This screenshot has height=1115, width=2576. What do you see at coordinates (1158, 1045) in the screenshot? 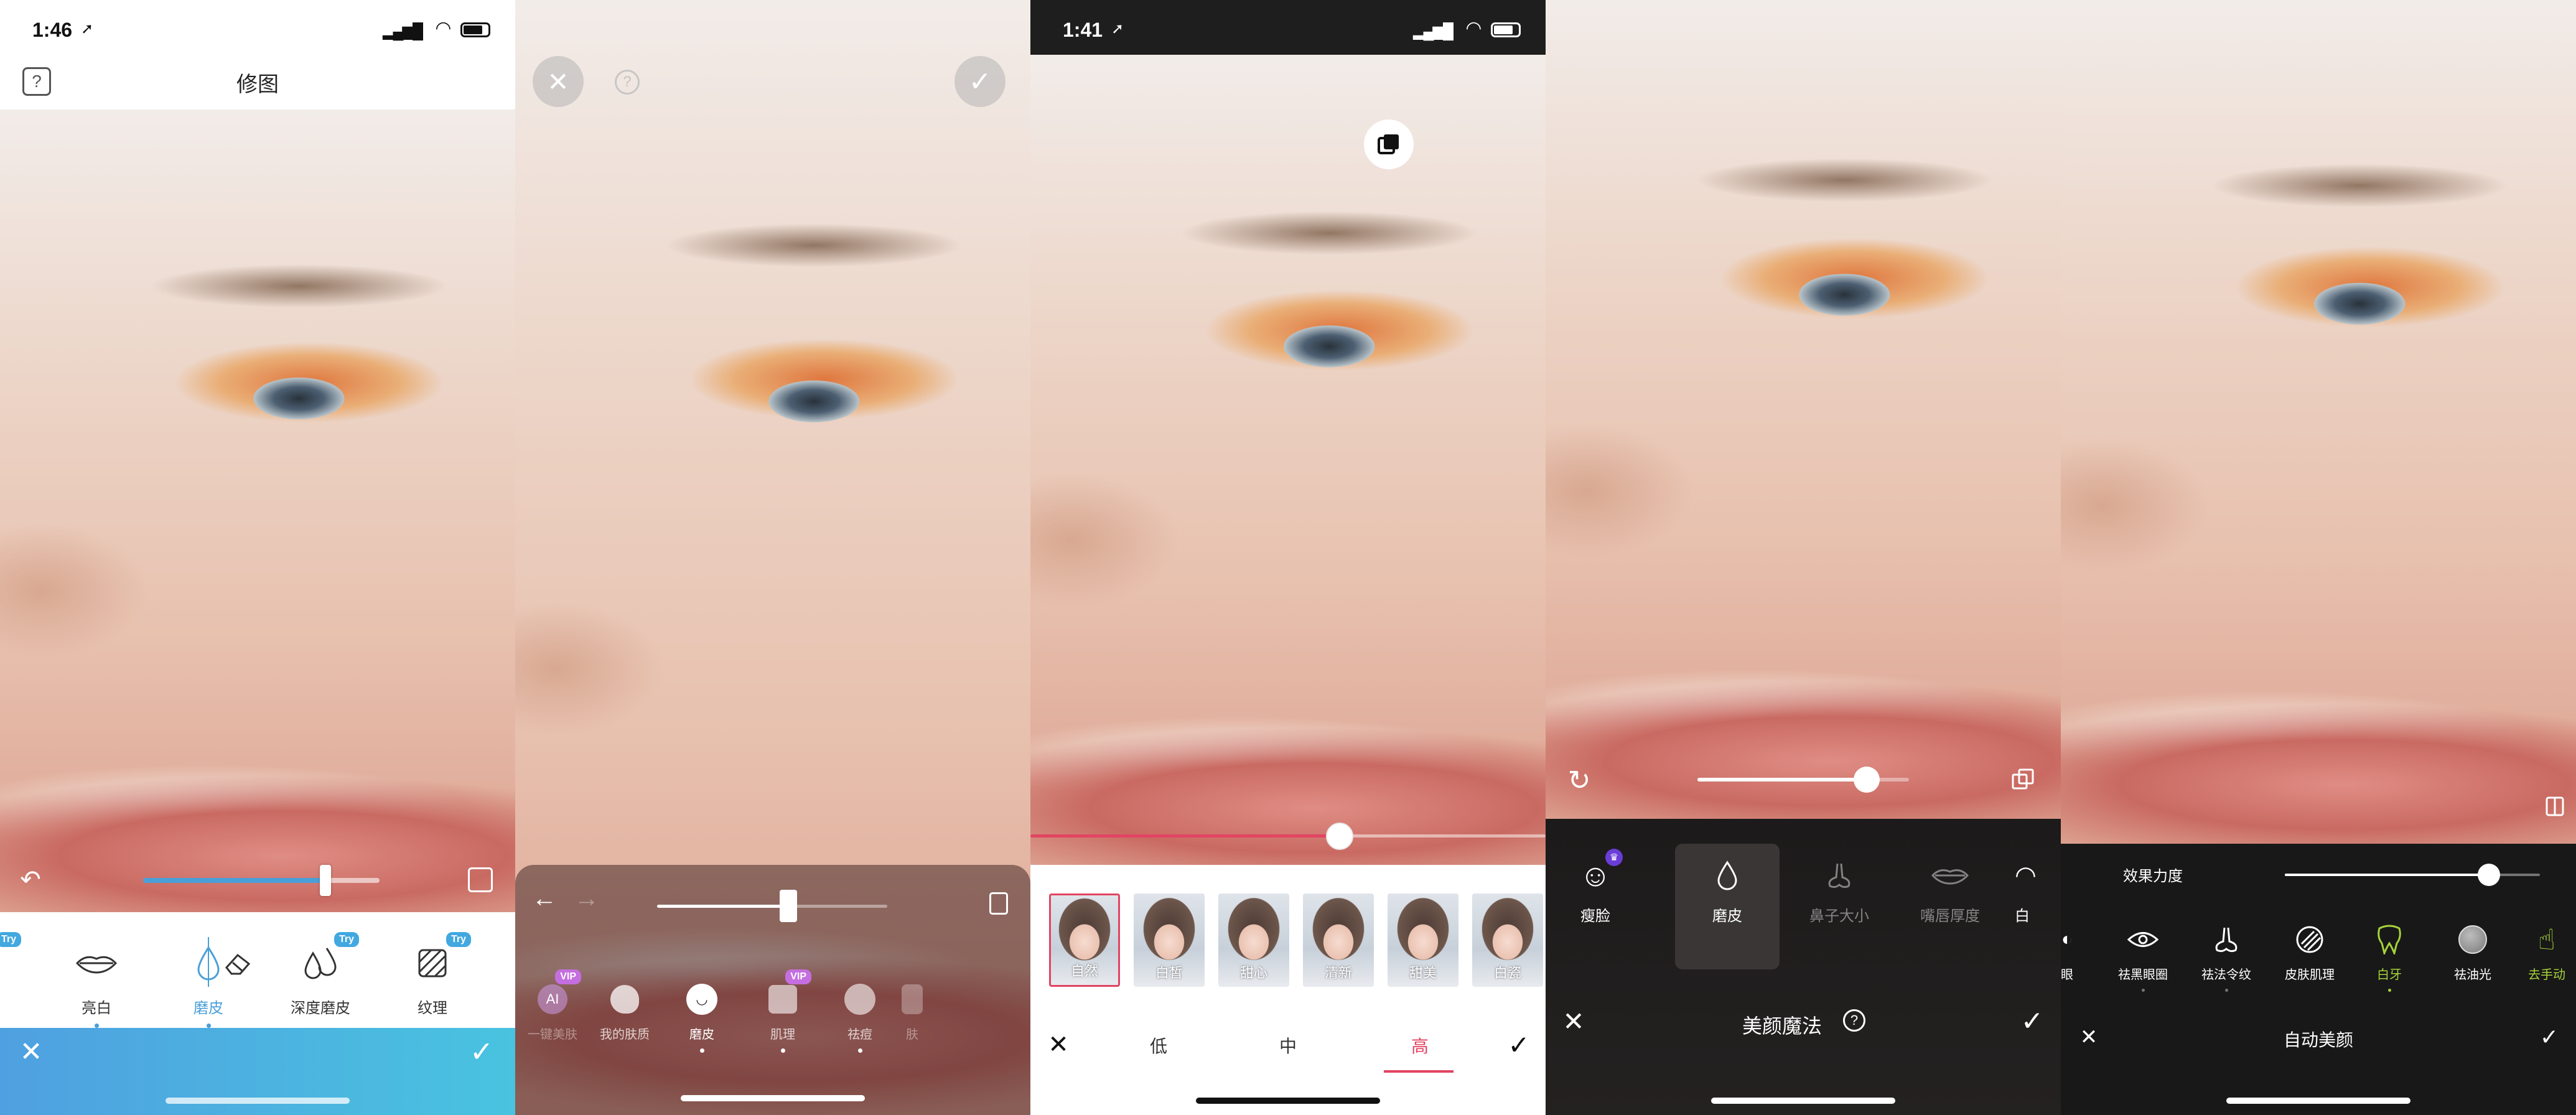
I see `level-low: 低` at bounding box center [1158, 1045].